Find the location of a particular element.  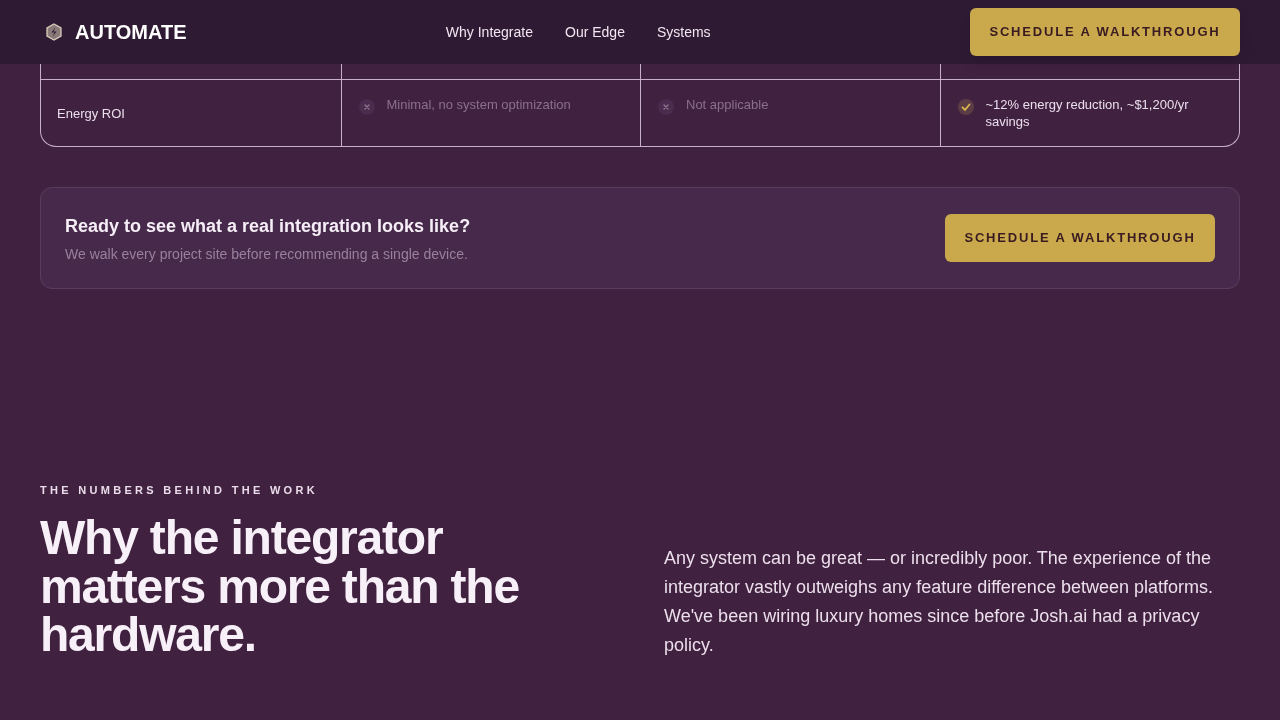

brand-logo-text: AUTOMATE is located at coordinates (131, 32).